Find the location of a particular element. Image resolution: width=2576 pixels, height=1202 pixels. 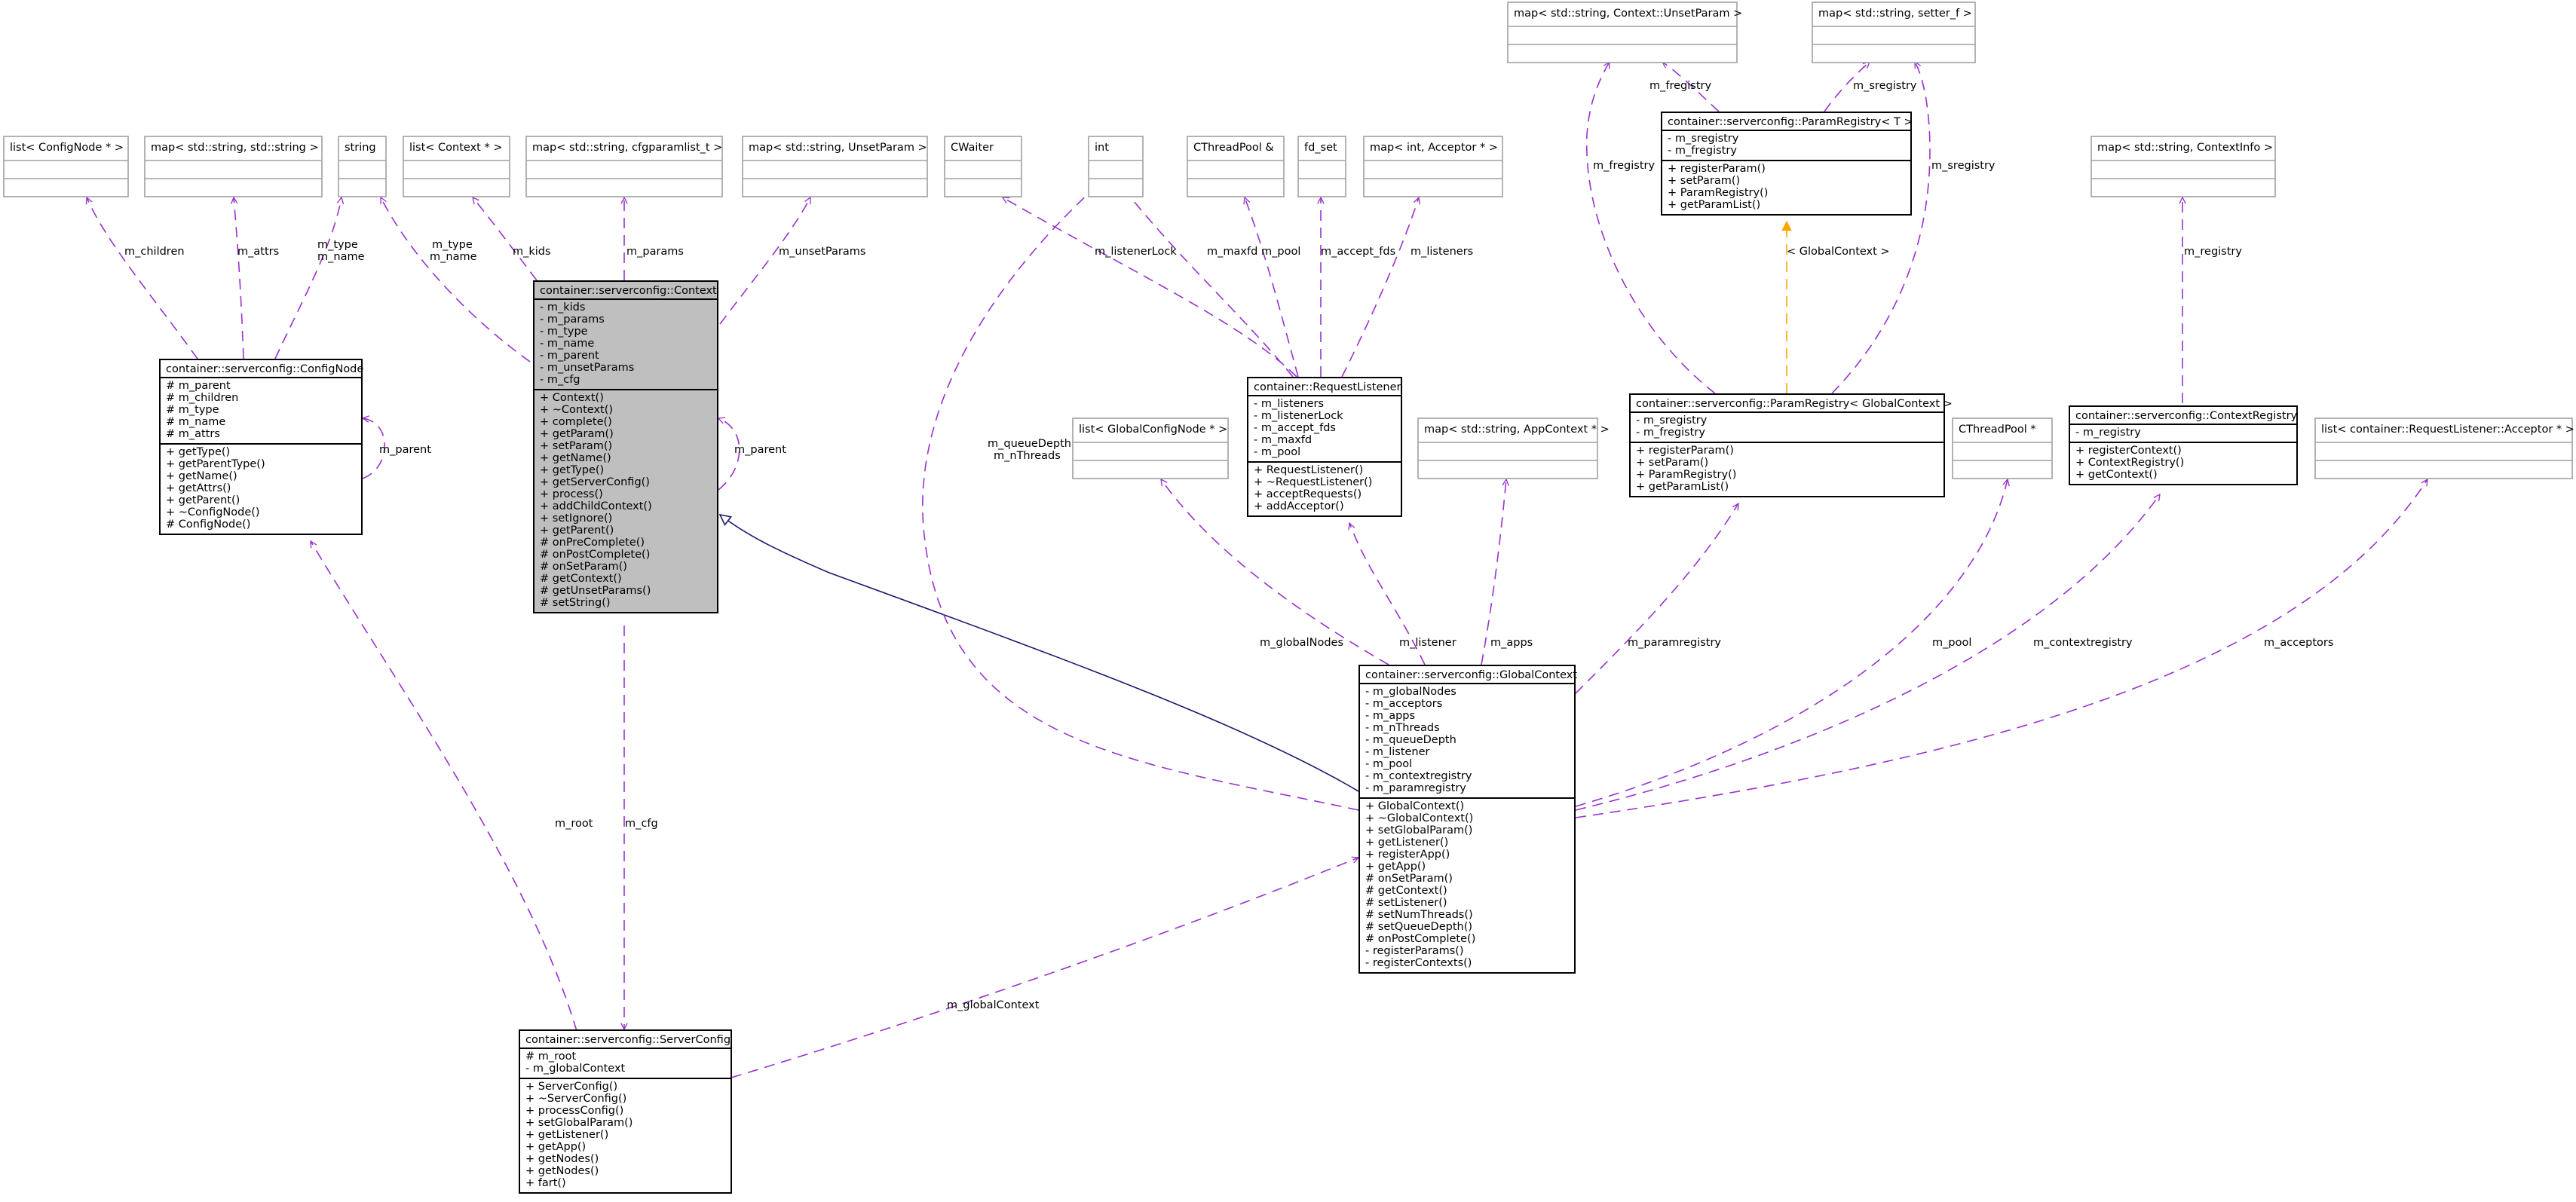

edge-rl-pool is located at coordinates (1272, 287).